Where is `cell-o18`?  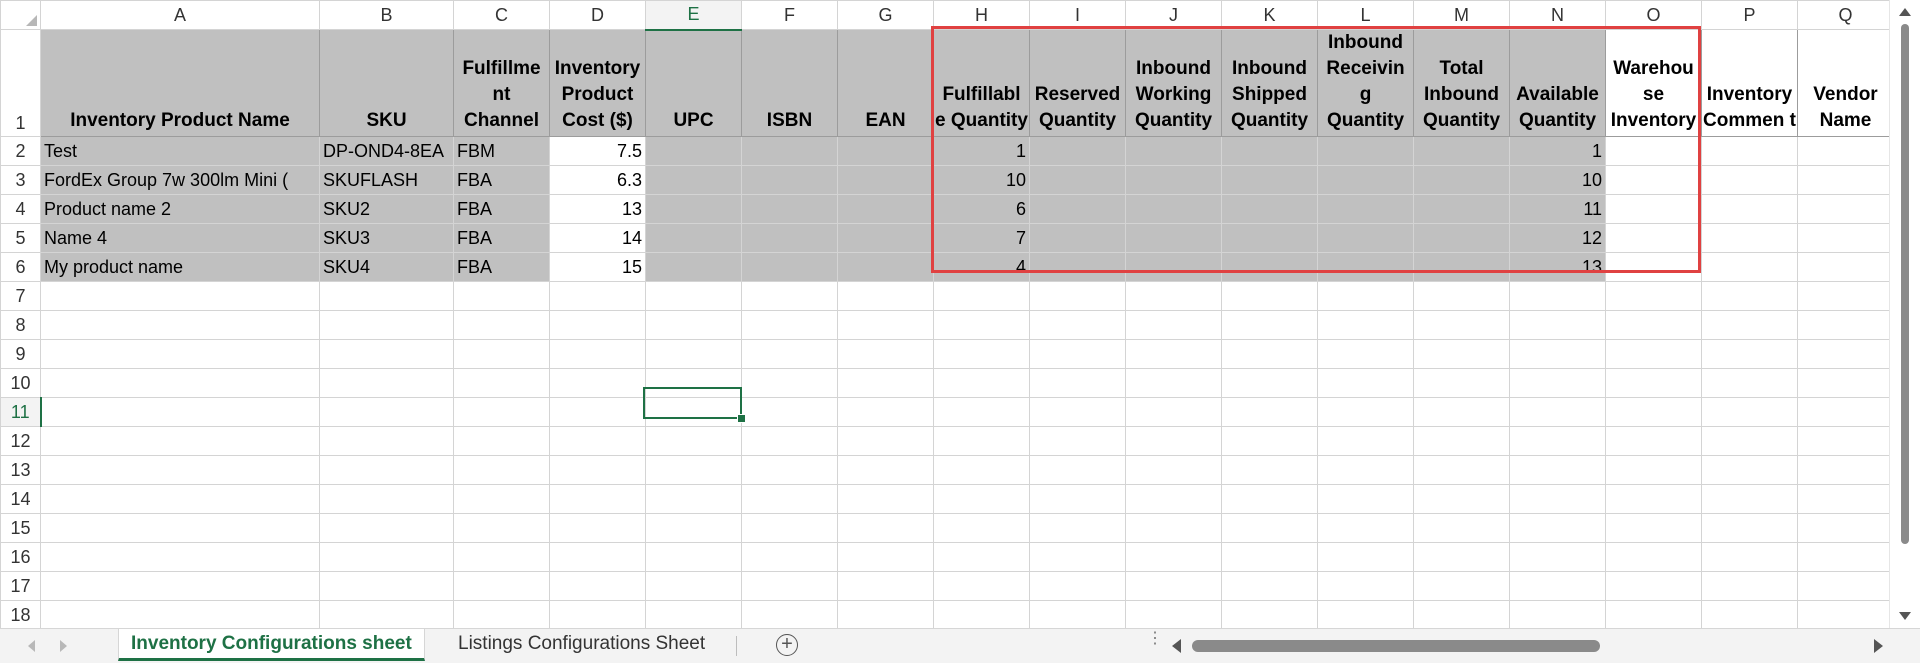 cell-o18 is located at coordinates (1653, 614).